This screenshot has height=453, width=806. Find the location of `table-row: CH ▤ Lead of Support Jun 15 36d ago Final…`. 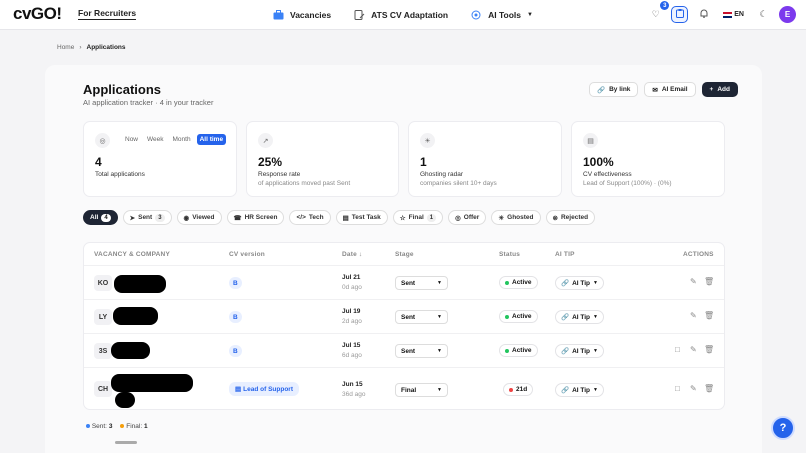

table-row: CH ▤ Lead of Support Jun 15 36d ago Final… is located at coordinates (404, 388).